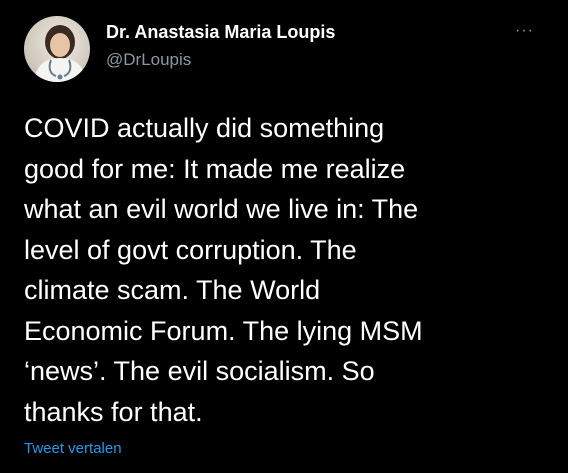  Describe the element at coordinates (524, 31) in the screenshot. I see `more-options-icon: ···` at that location.